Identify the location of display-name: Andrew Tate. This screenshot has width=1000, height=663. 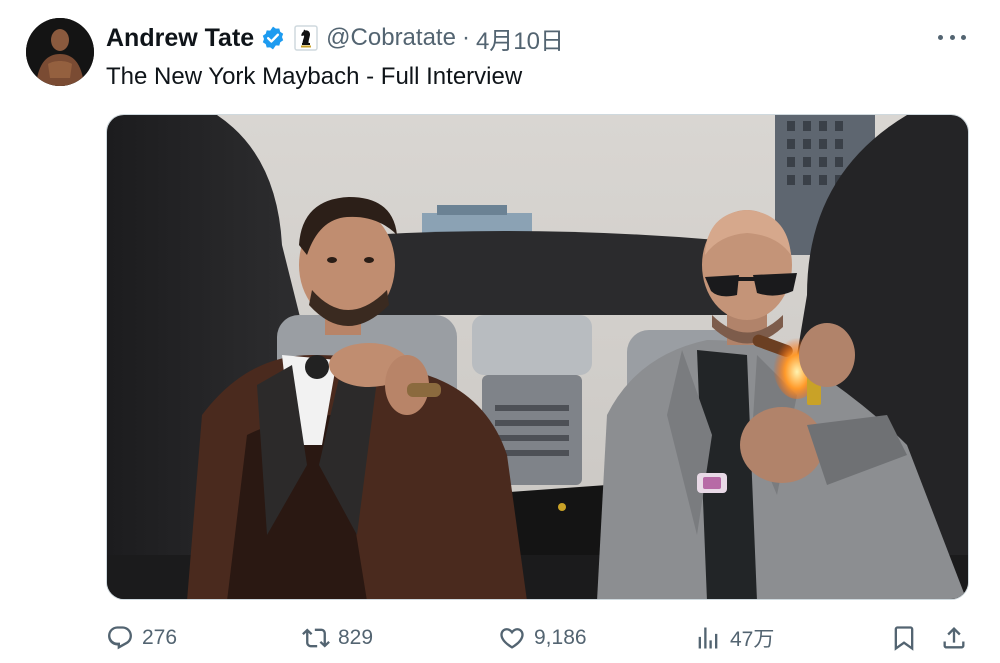
(180, 38).